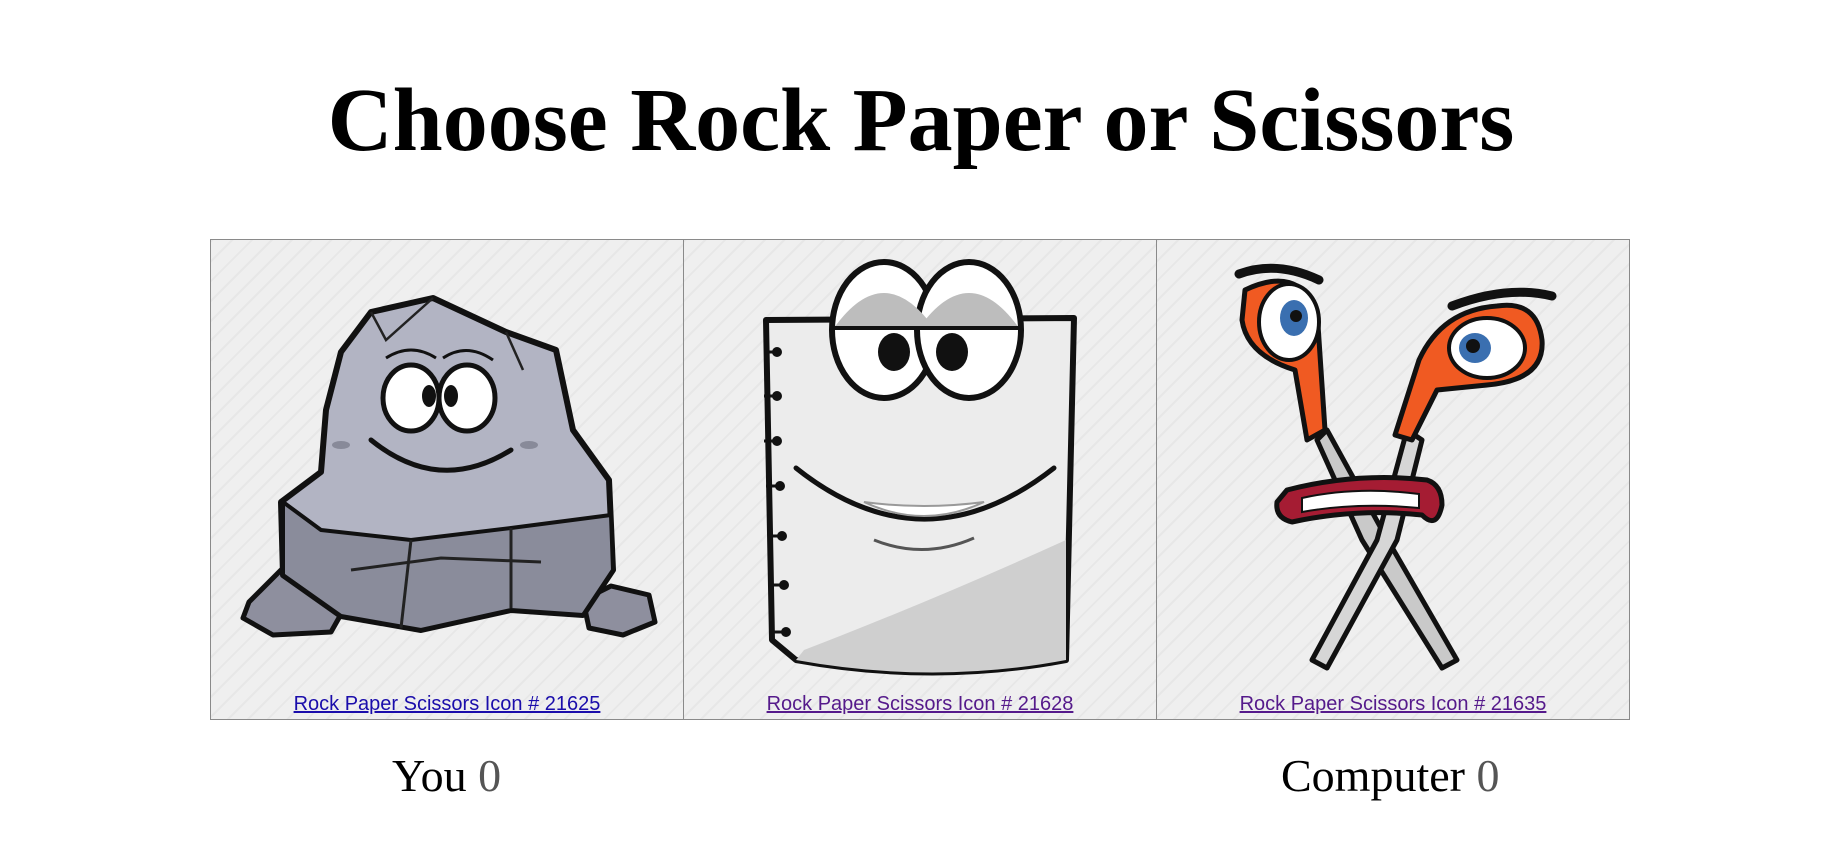 This screenshot has width=1842, height=853. I want to click on player-score: You 0, so click(446, 776).